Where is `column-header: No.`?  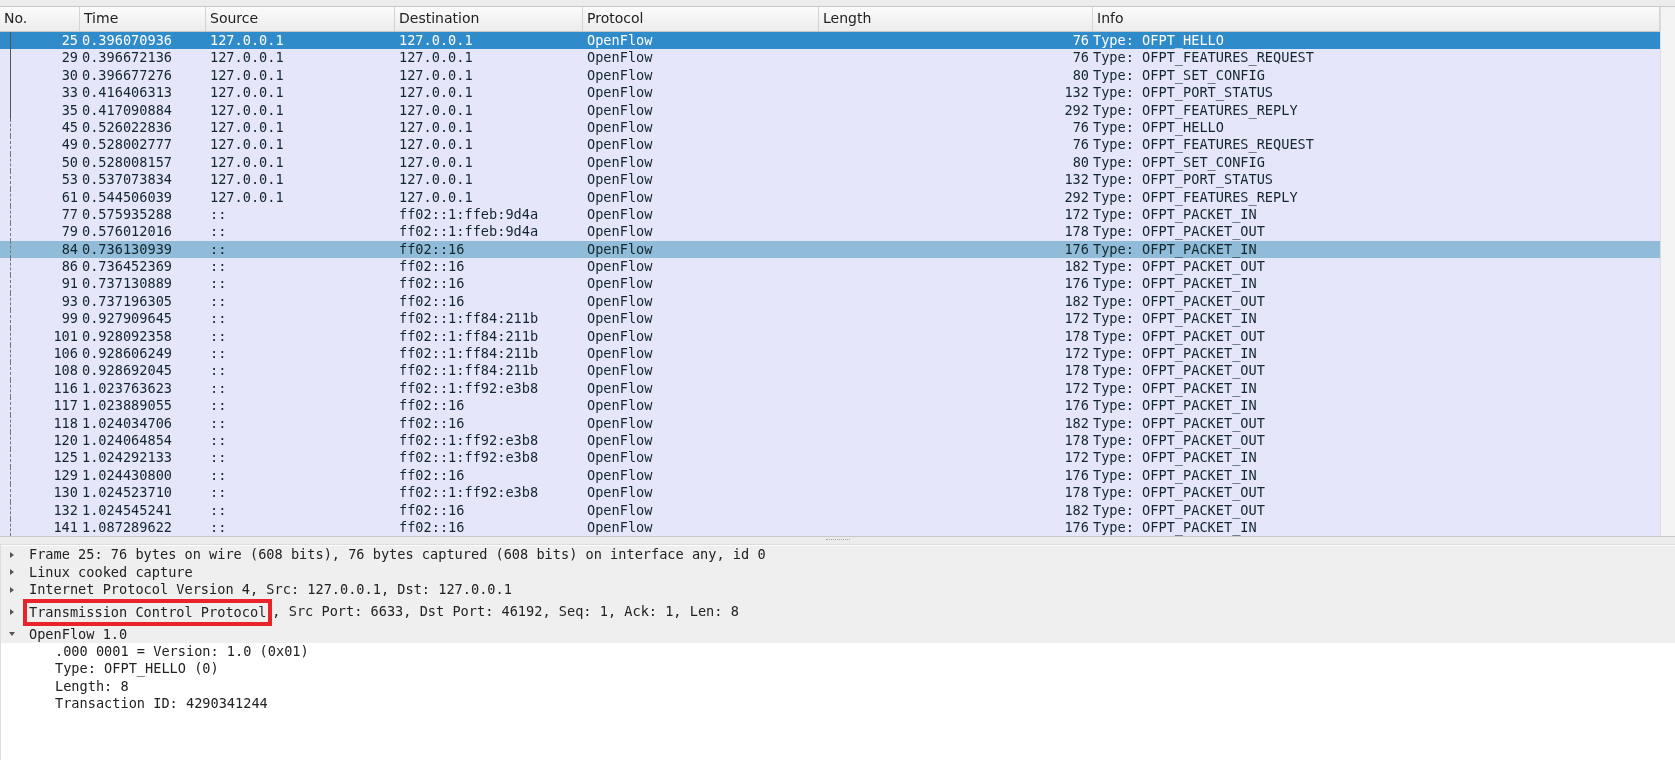 column-header: No. is located at coordinates (40, 19).